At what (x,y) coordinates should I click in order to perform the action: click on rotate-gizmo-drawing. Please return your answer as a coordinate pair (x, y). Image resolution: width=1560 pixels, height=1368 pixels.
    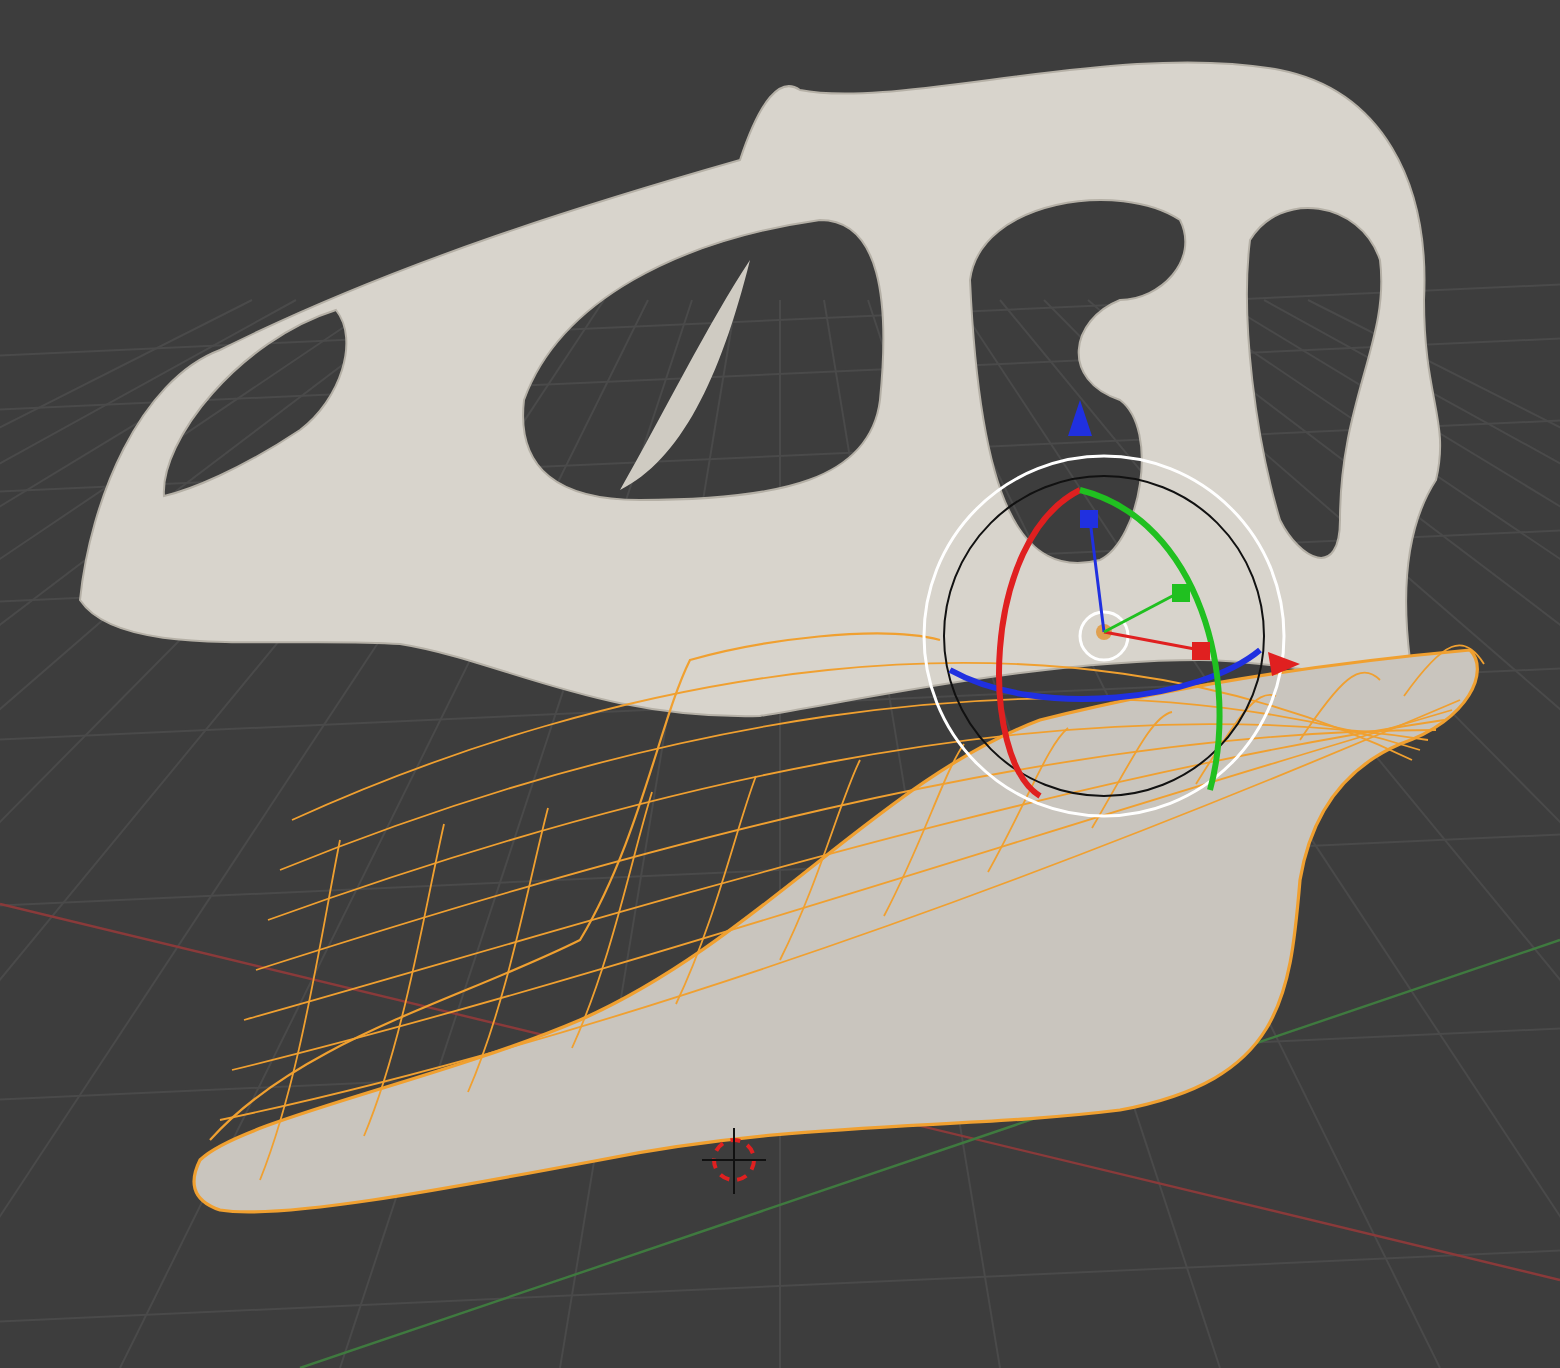
    Looking at the image, I should click on (1111, 609).